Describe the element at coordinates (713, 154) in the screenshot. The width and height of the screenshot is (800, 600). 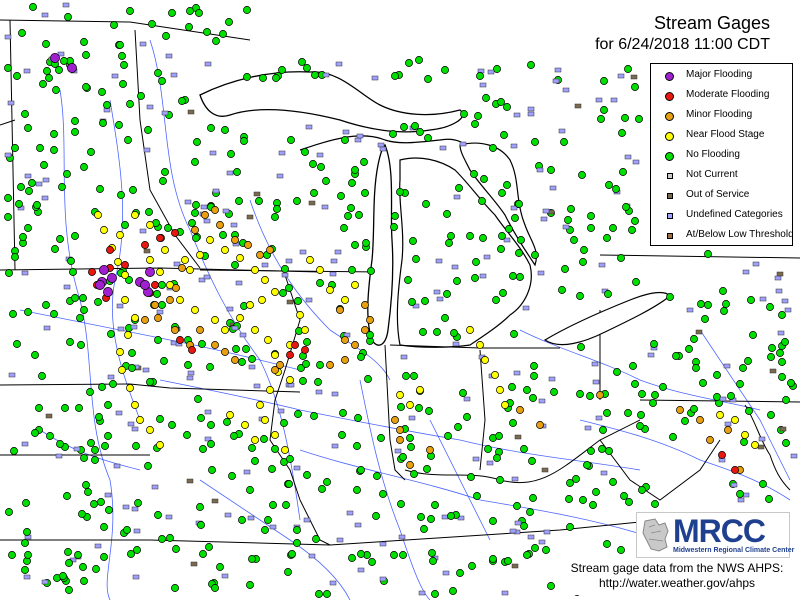
I see `legend-label: No Flooding` at that location.